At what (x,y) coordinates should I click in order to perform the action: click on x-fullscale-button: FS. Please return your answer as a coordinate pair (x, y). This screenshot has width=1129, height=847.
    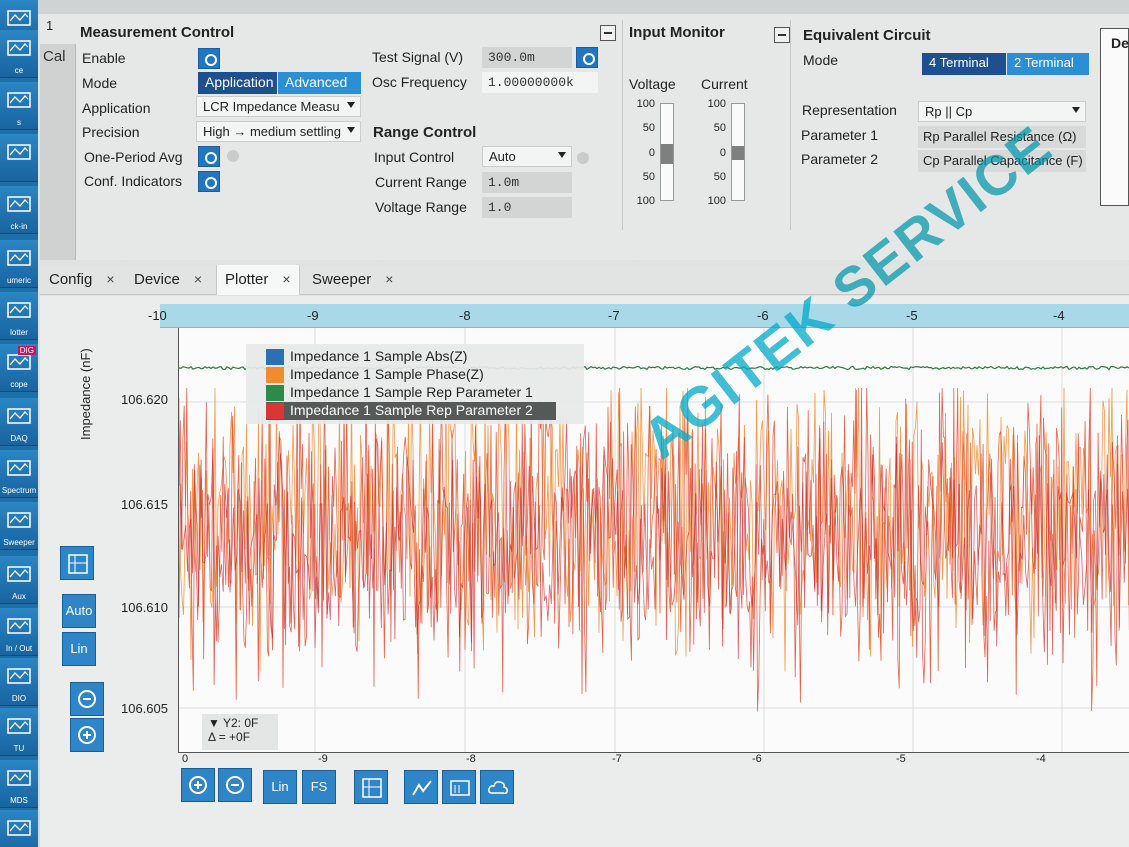
    Looking at the image, I should click on (319, 787).